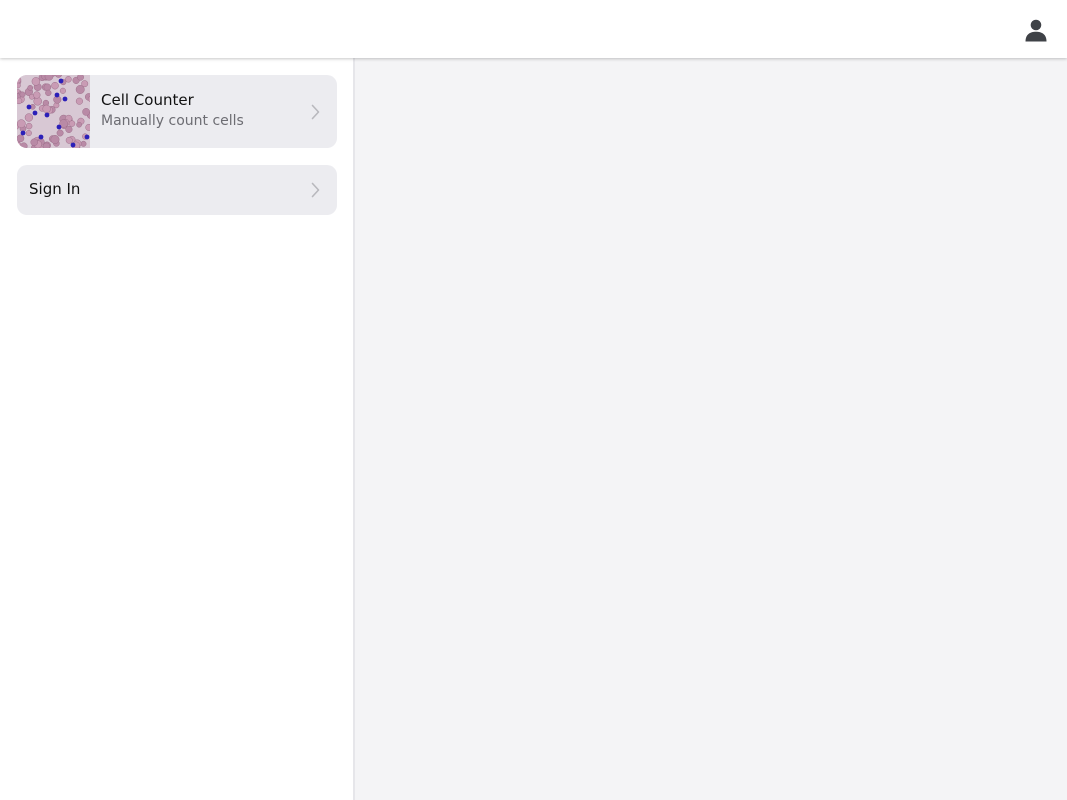  I want to click on sign-in-label: Sign In, so click(55, 189).